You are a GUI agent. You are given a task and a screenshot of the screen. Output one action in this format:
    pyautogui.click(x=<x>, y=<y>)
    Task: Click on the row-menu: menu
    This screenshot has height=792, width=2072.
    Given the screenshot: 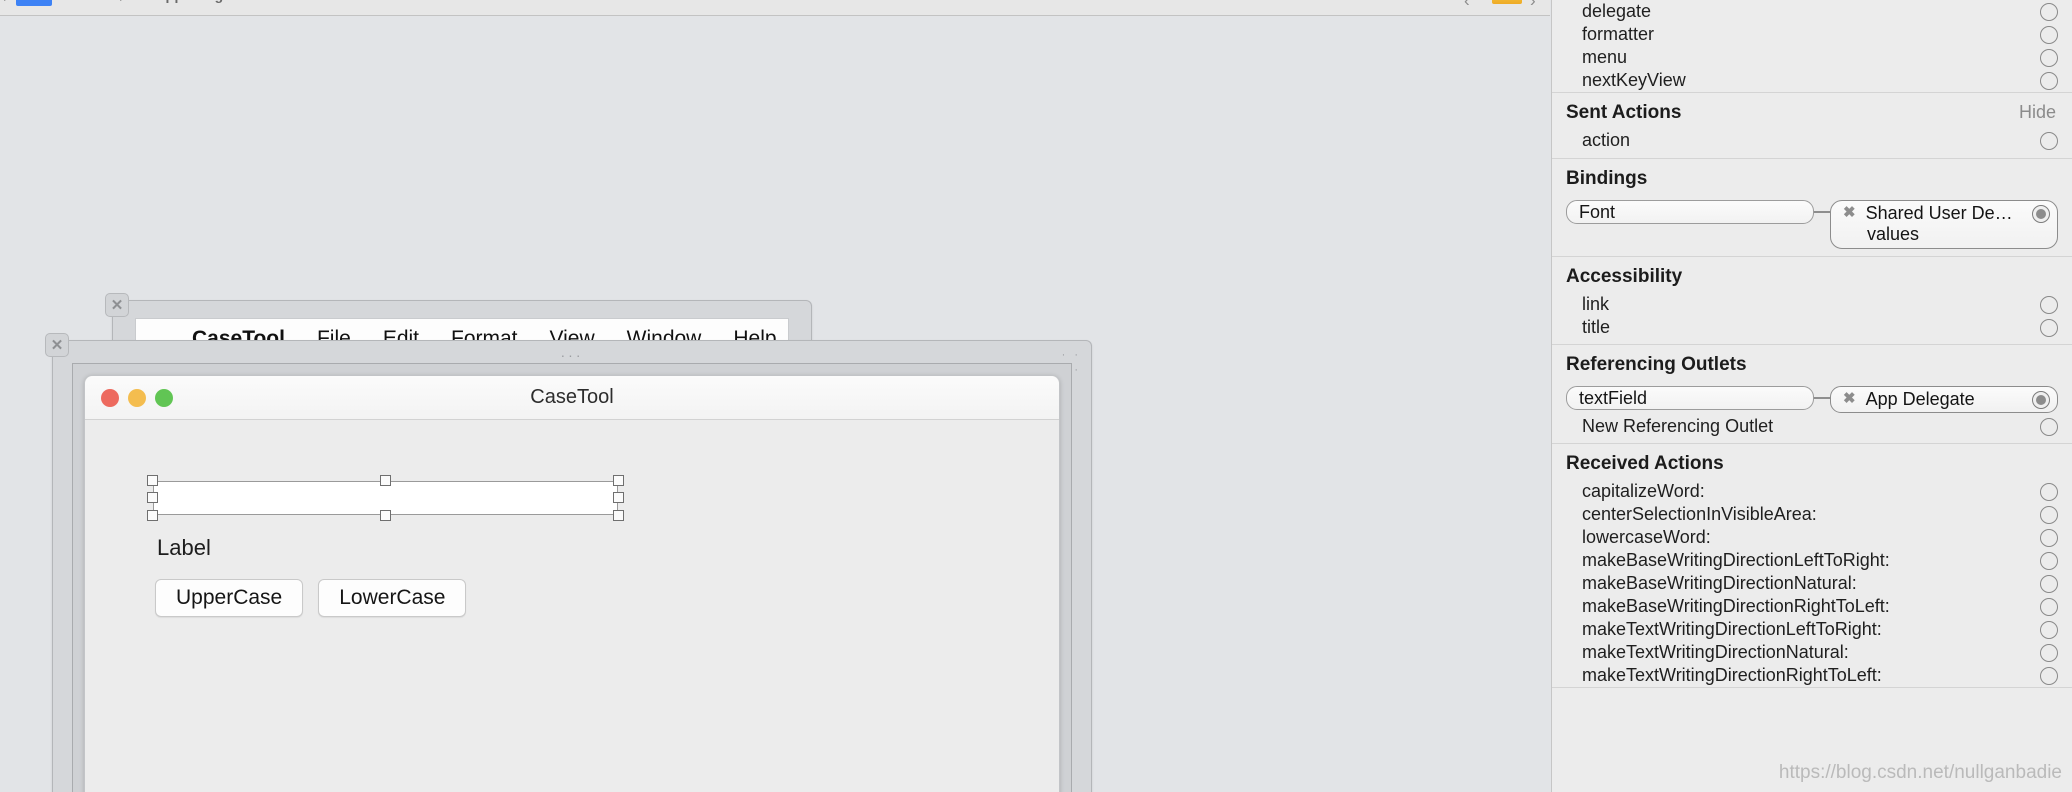 What is the action you would take?
    pyautogui.click(x=1812, y=57)
    